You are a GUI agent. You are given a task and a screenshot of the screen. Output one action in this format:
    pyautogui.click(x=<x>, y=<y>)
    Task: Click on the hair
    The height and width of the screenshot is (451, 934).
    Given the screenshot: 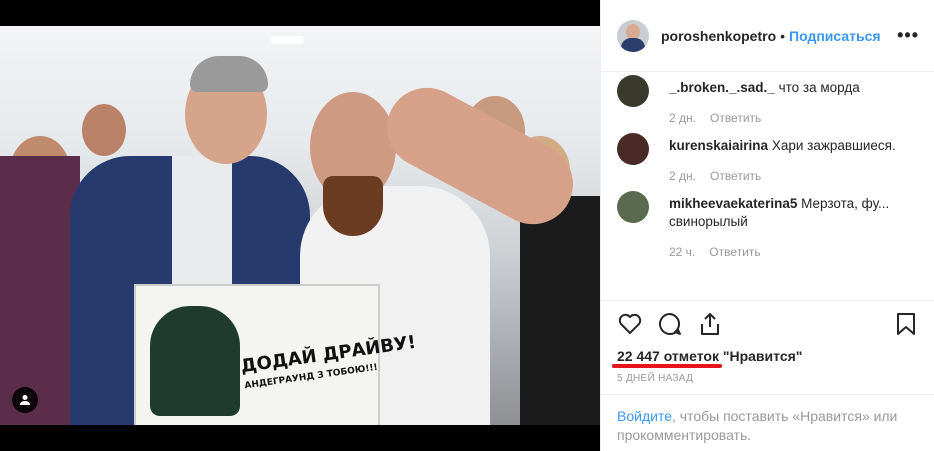 What is the action you would take?
    pyautogui.click(x=229, y=74)
    